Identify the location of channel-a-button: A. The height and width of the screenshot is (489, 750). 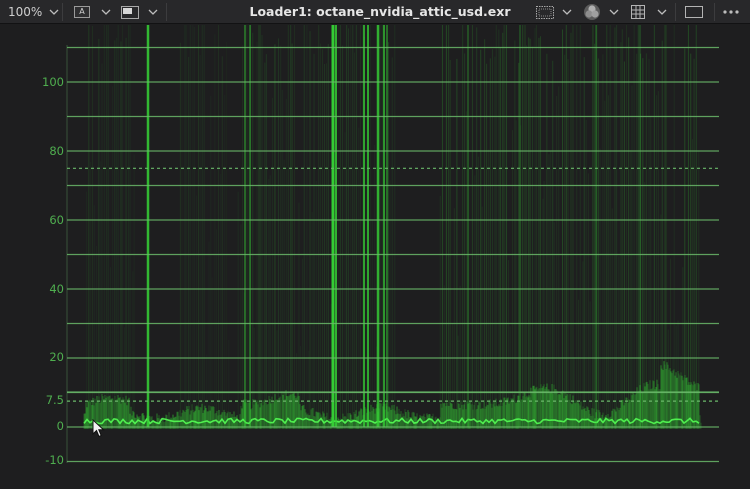
(82, 12).